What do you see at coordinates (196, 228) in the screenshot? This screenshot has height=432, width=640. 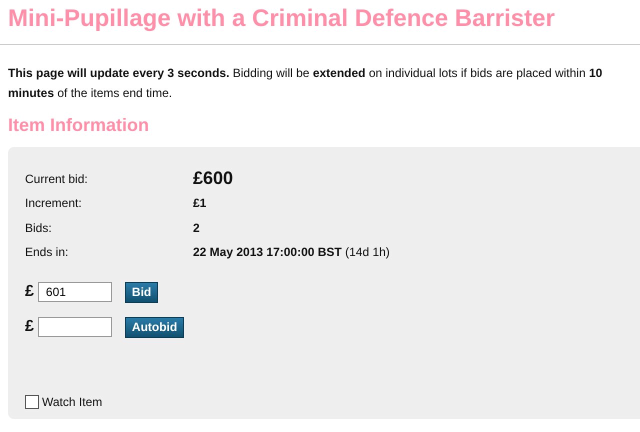 I see `detail-value: 2` at bounding box center [196, 228].